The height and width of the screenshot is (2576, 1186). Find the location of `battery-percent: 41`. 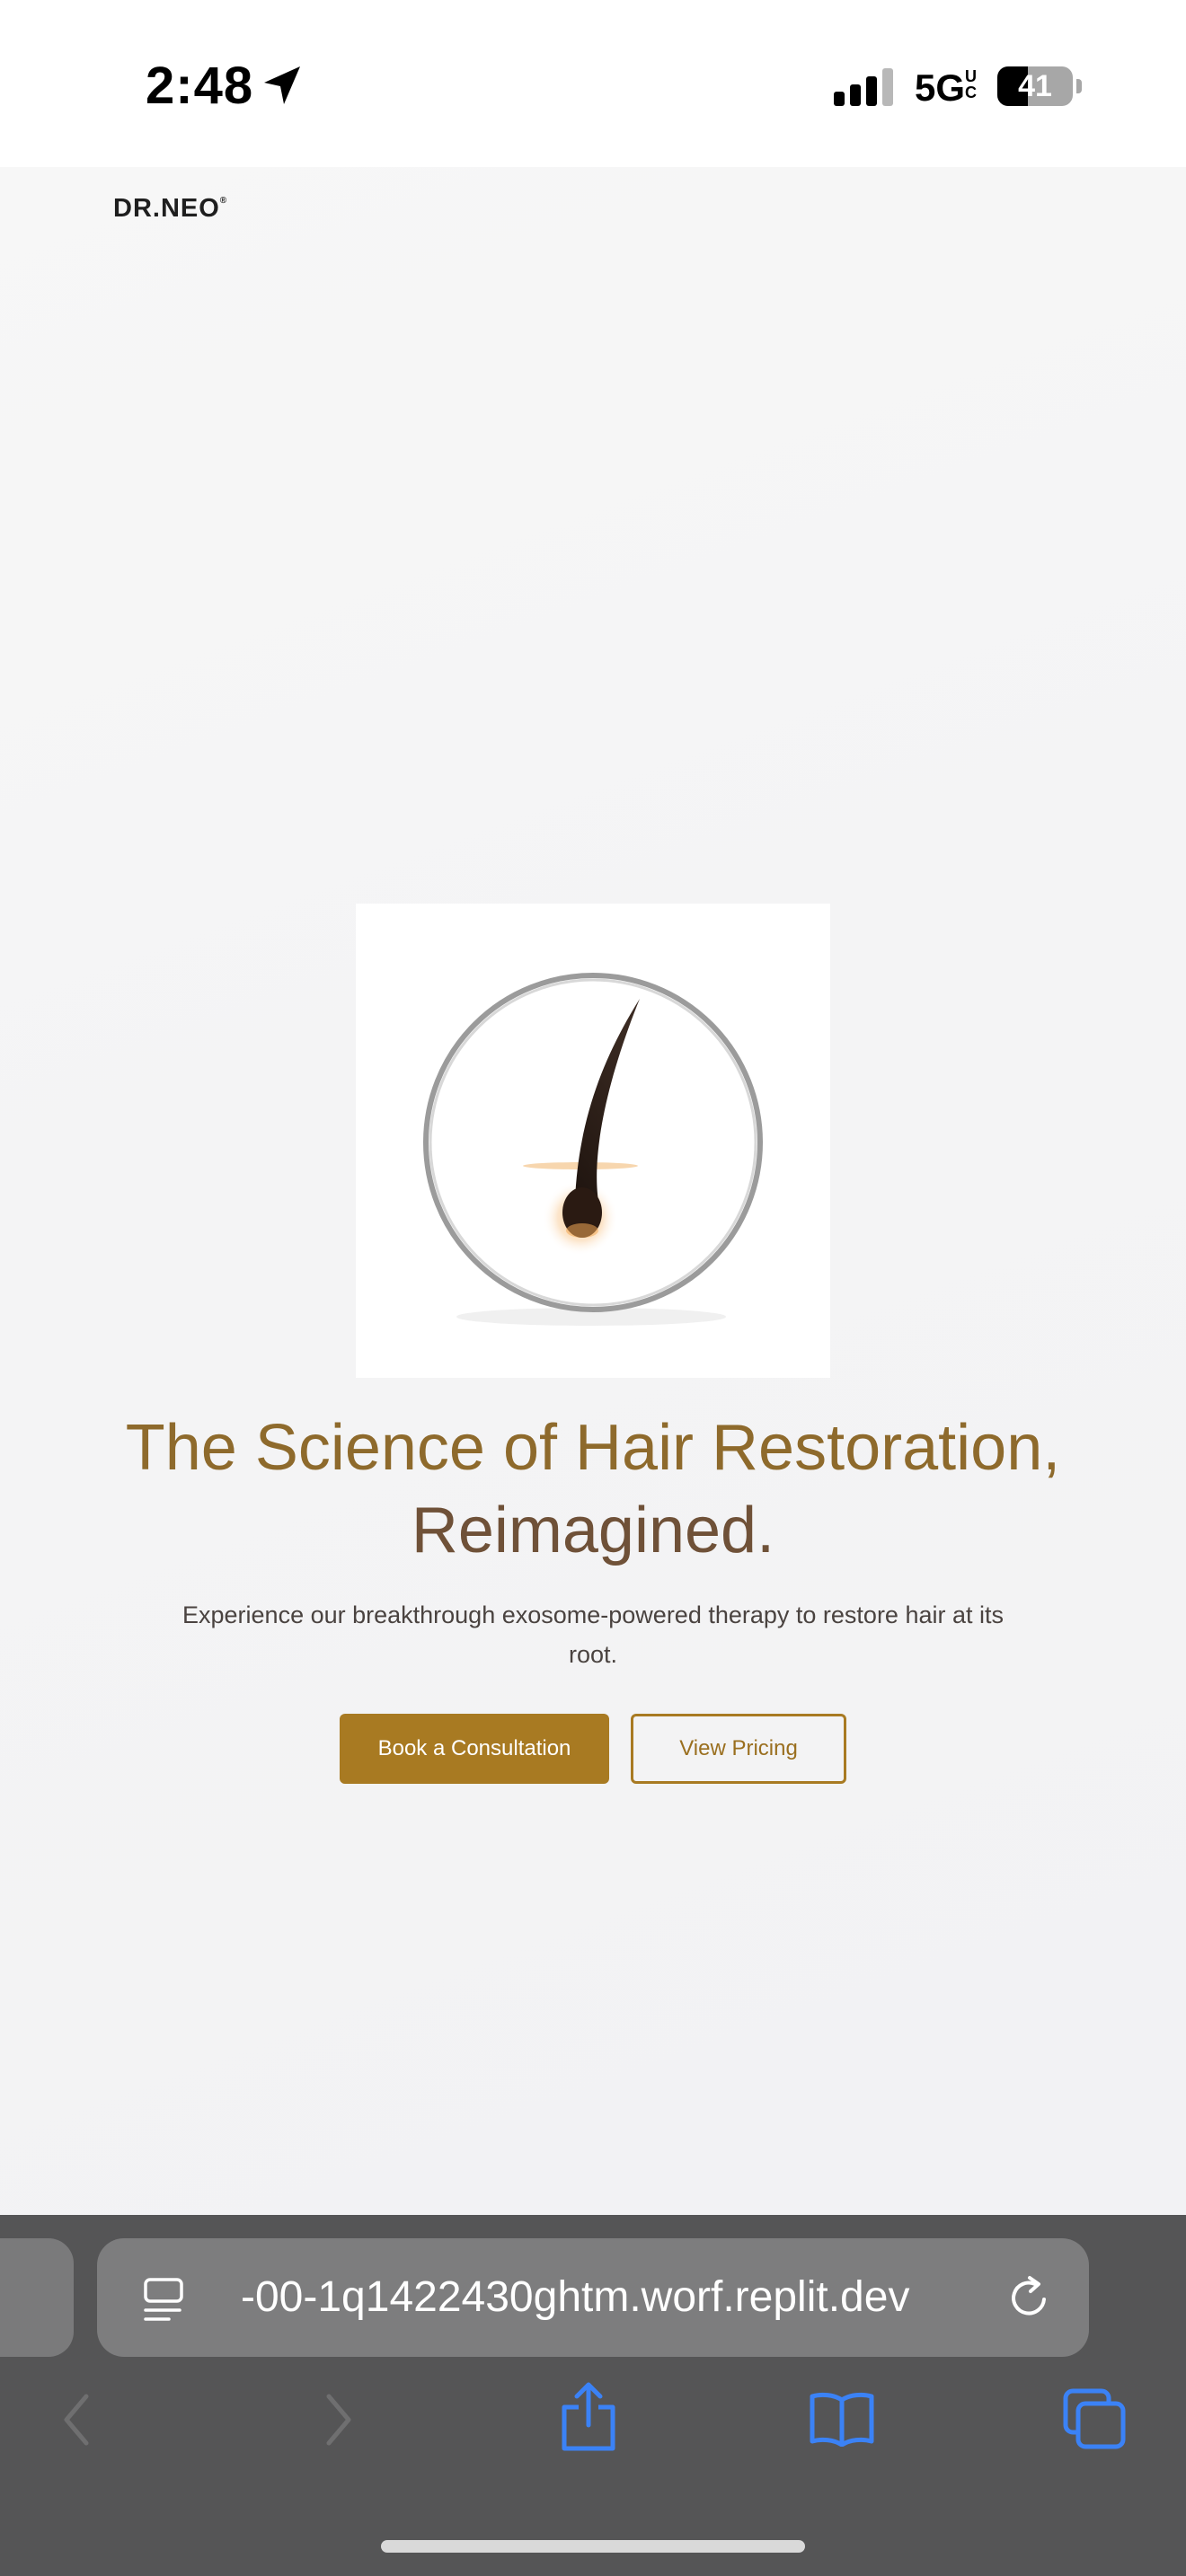

battery-percent: 41 is located at coordinates (1035, 86).